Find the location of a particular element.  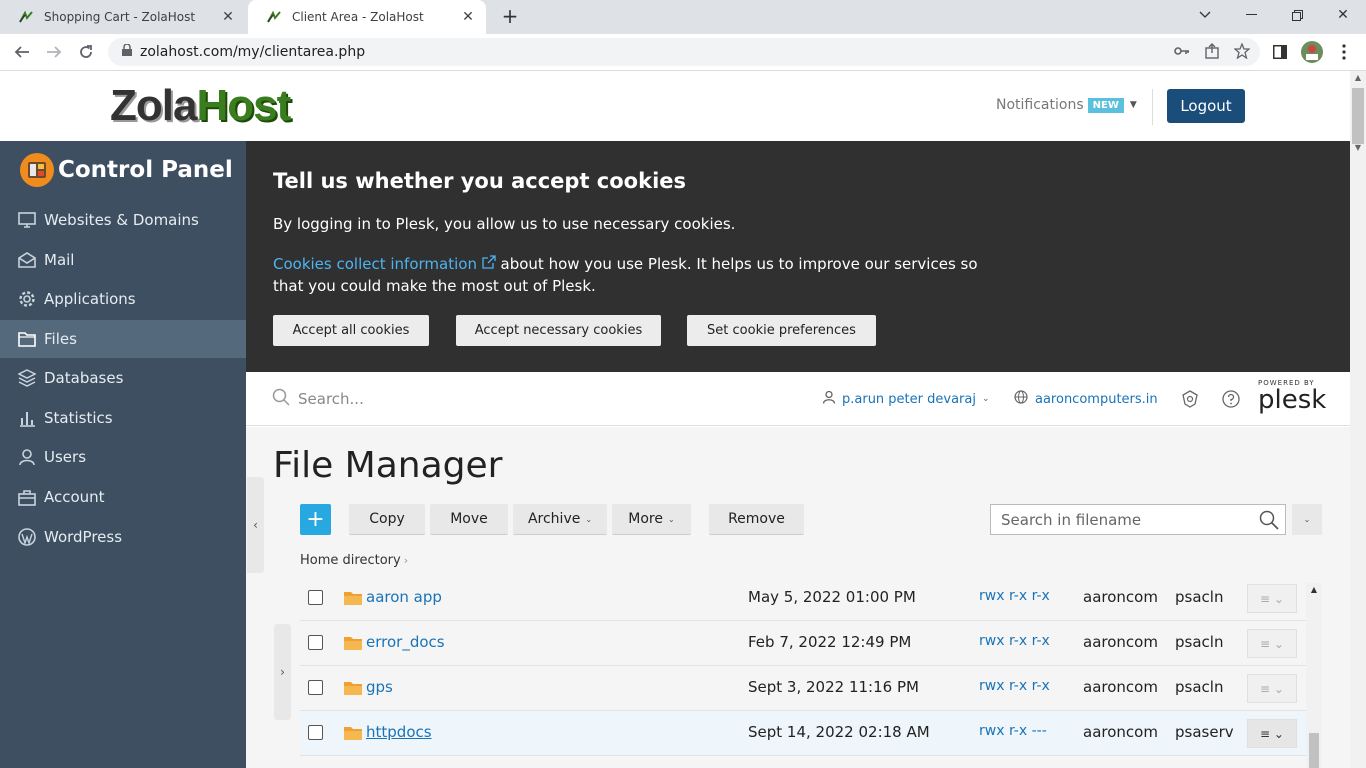

extensions-icon is located at coordinates (1190, 399).